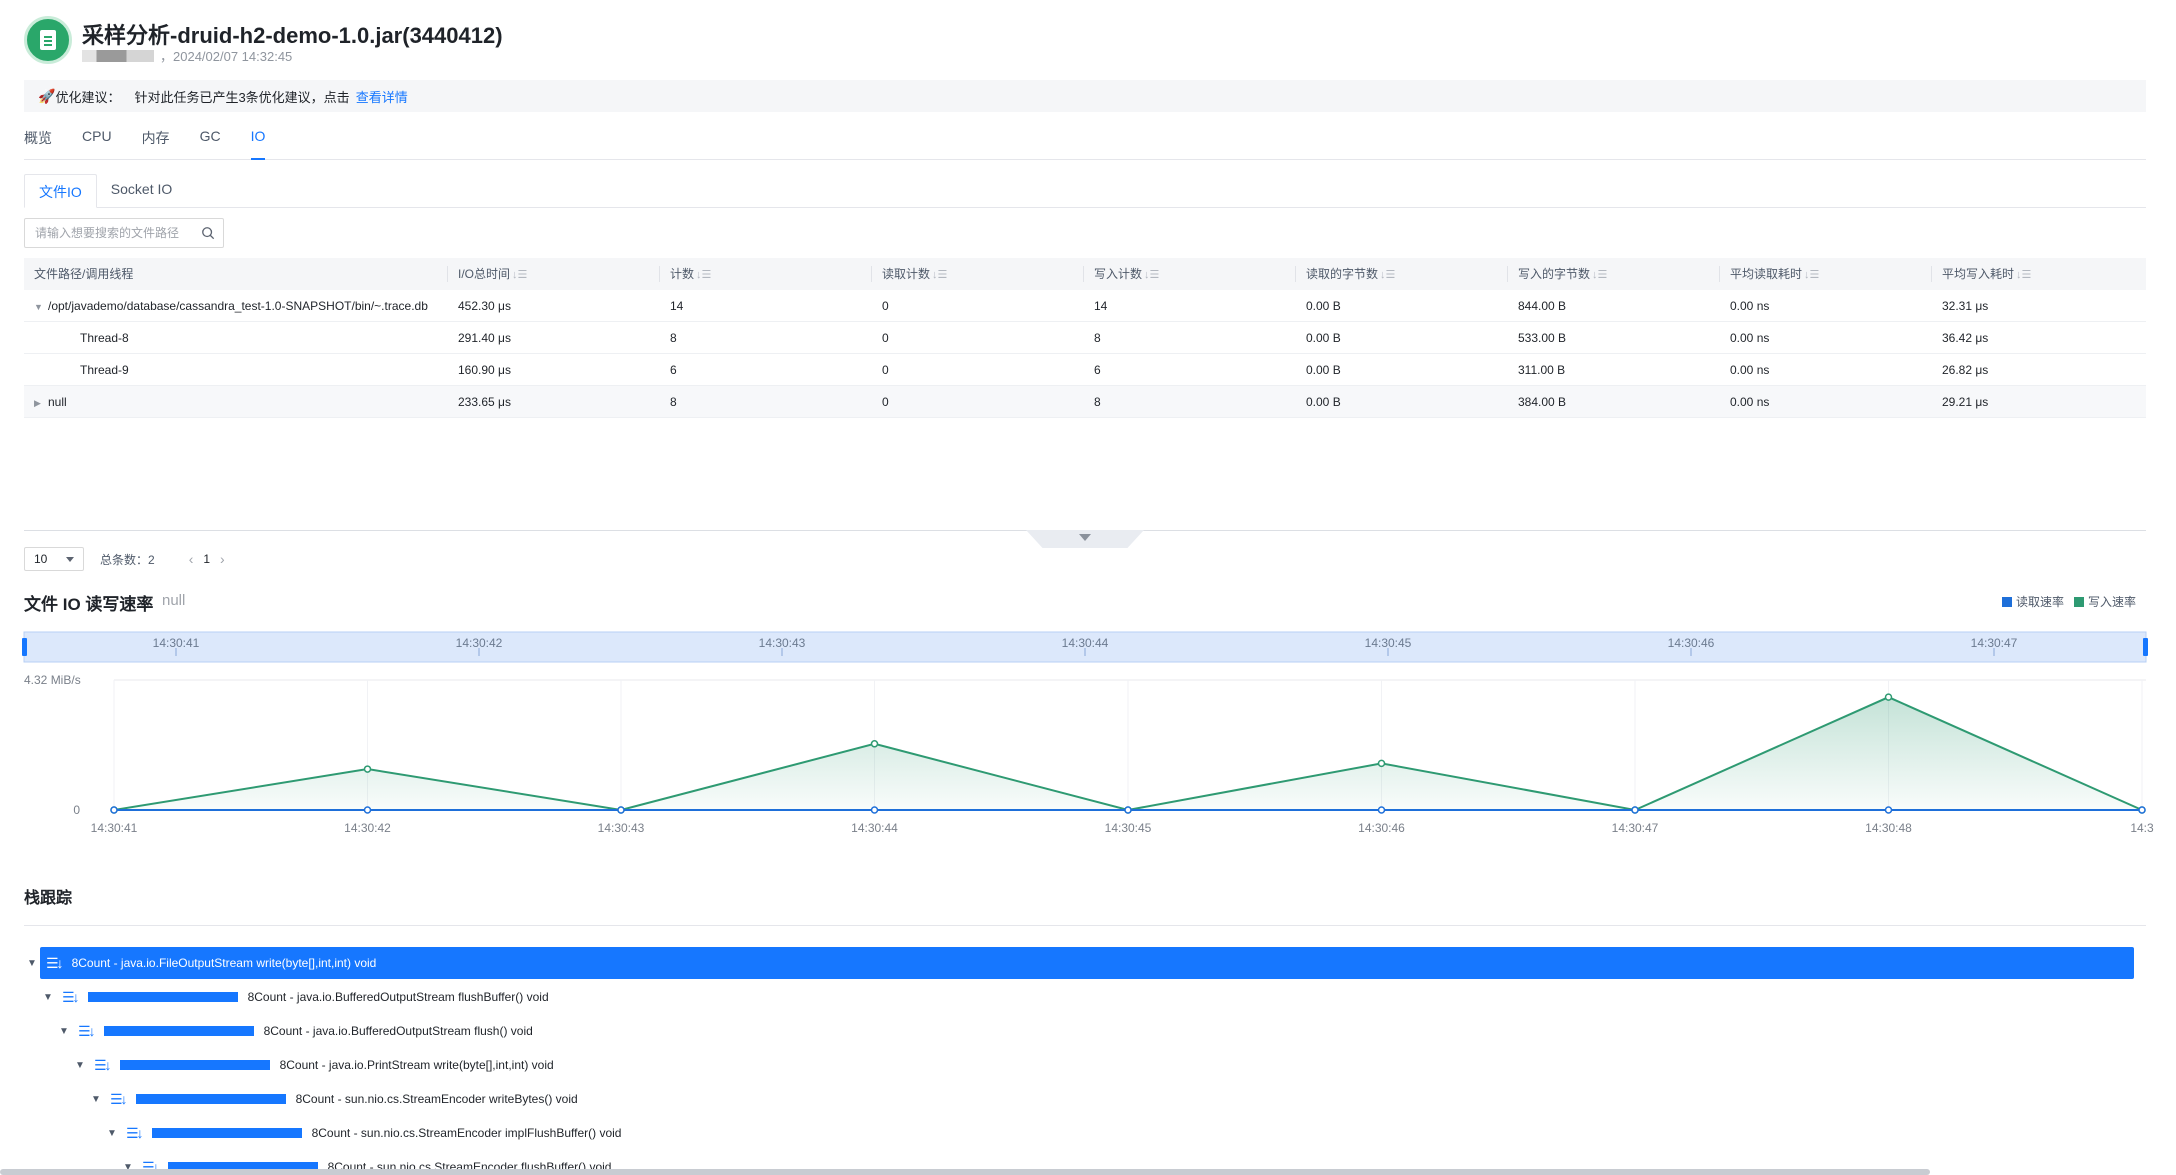 The height and width of the screenshot is (1175, 2176). What do you see at coordinates (1381, 828) in the screenshot?
I see `x-tick-label: 14:30:46` at bounding box center [1381, 828].